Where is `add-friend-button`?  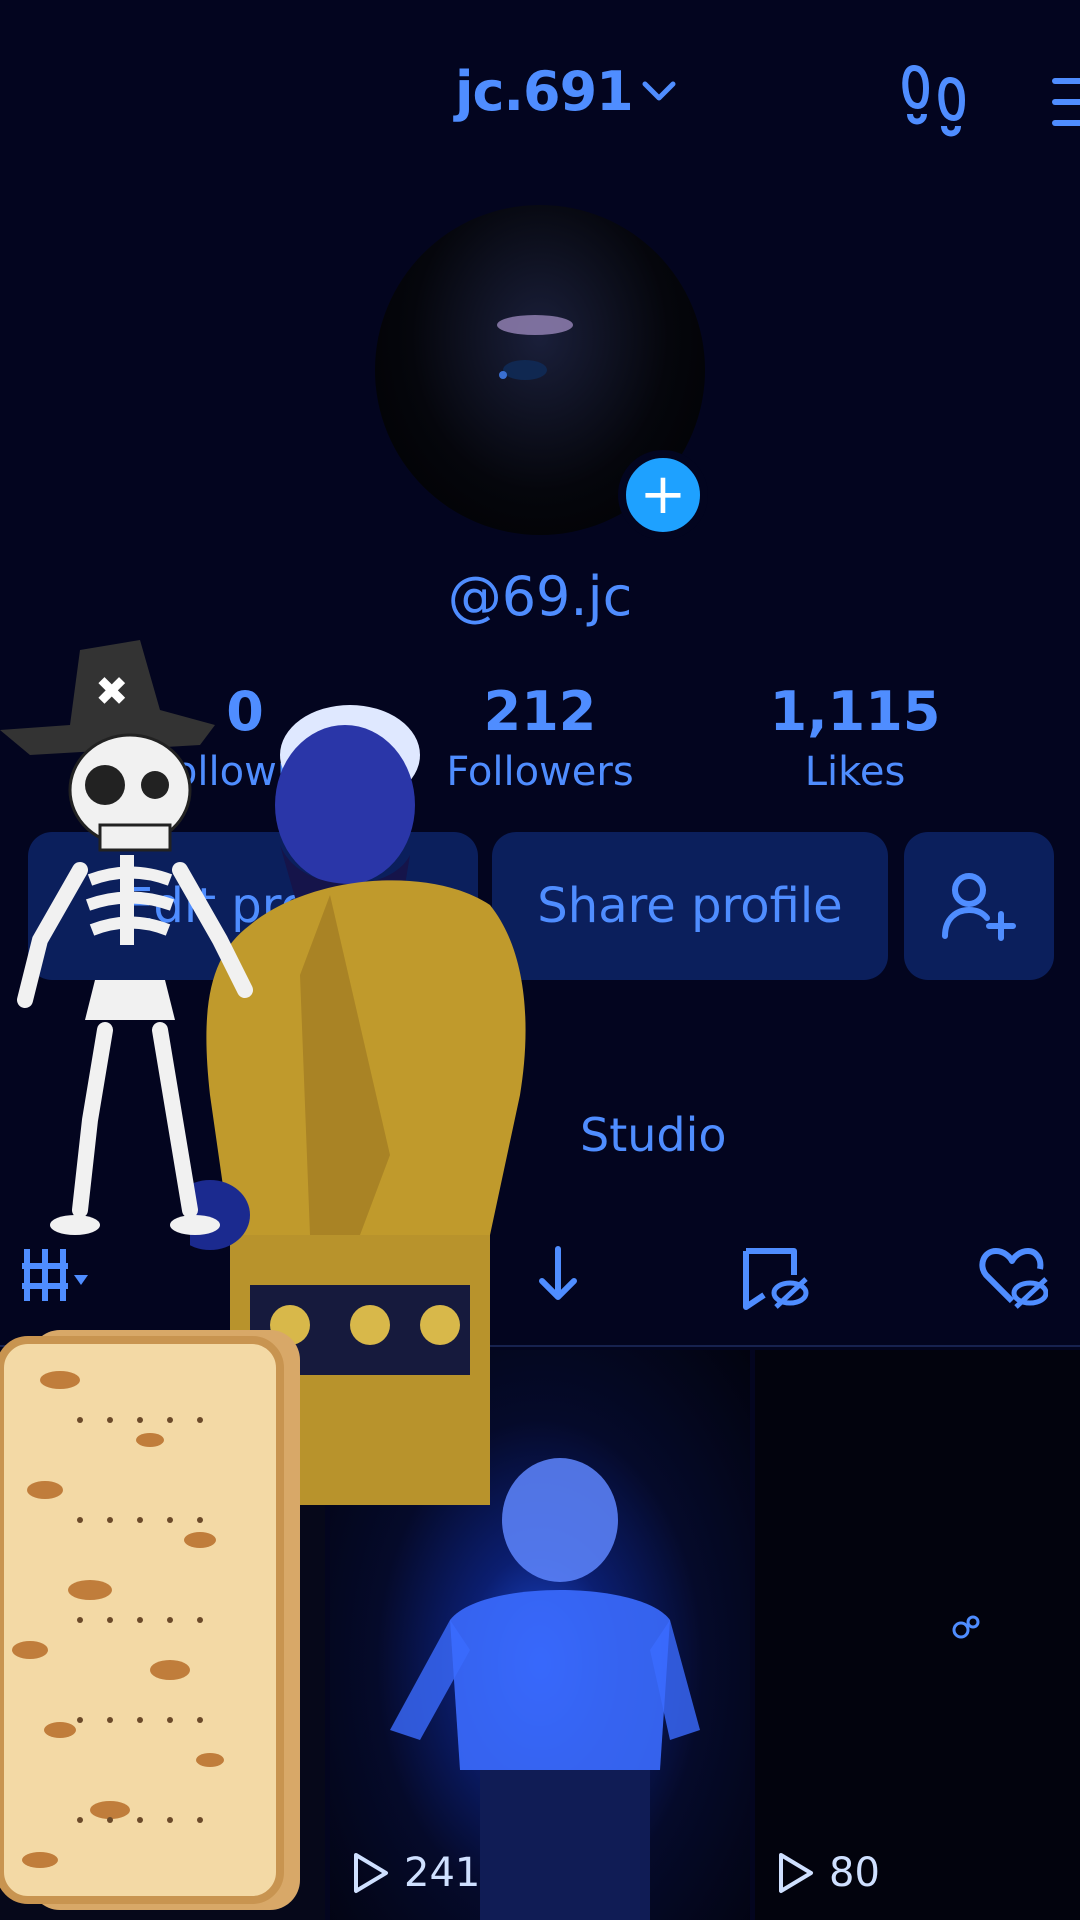
add-friend-button is located at coordinates (979, 906).